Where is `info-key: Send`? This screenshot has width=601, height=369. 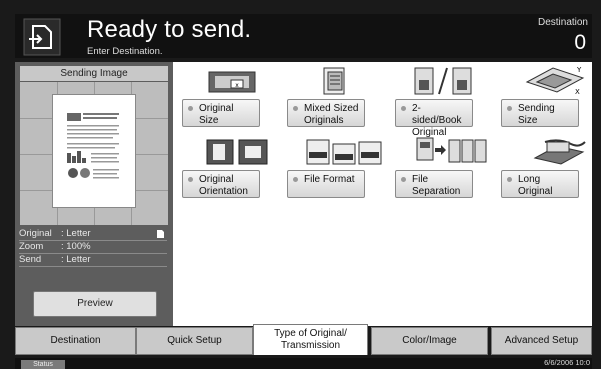
info-key: Send is located at coordinates (30, 259).